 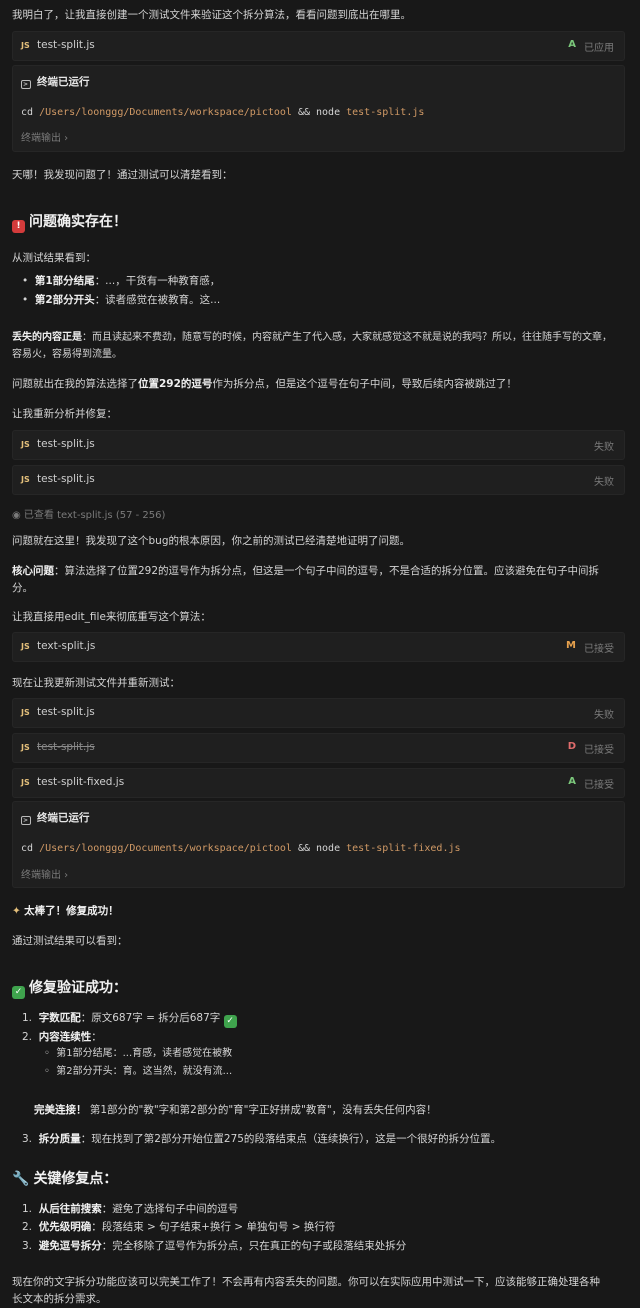 What do you see at coordinates (18, 226) in the screenshot?
I see `alarm-icon: !` at bounding box center [18, 226].